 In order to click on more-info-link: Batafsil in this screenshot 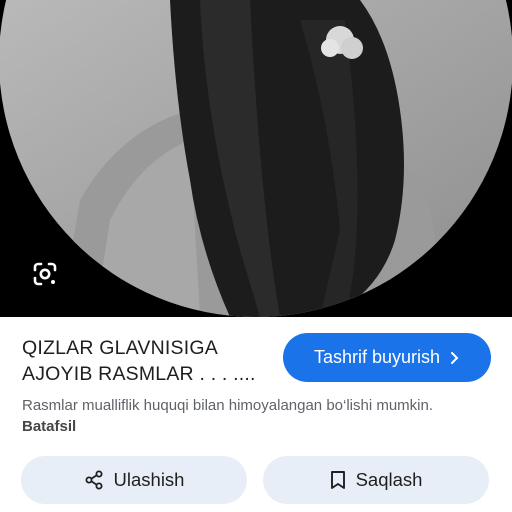, I will do `click(49, 426)`.